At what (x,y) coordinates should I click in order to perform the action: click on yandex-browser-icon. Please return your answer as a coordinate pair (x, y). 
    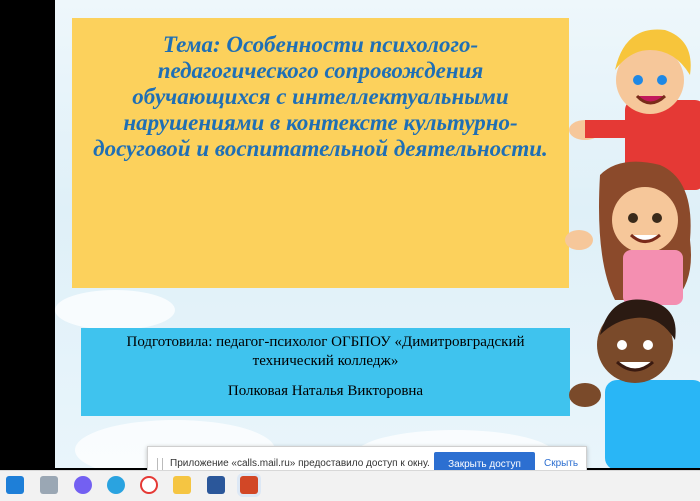
    Looking at the image, I should click on (149, 485).